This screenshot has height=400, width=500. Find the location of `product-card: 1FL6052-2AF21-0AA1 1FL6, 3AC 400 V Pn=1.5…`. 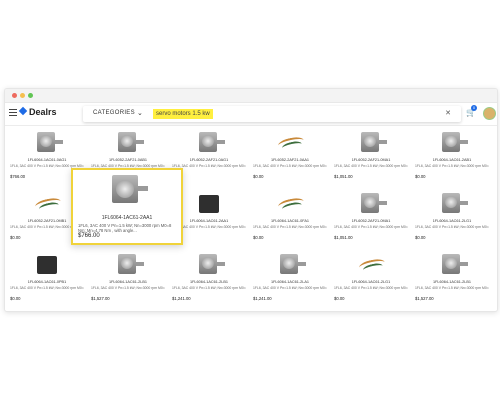

product-card: 1FL6052-2AF21-0AA1 1FL6, 3AC 400 V Pn=1.5… is located at coordinates (290, 156).